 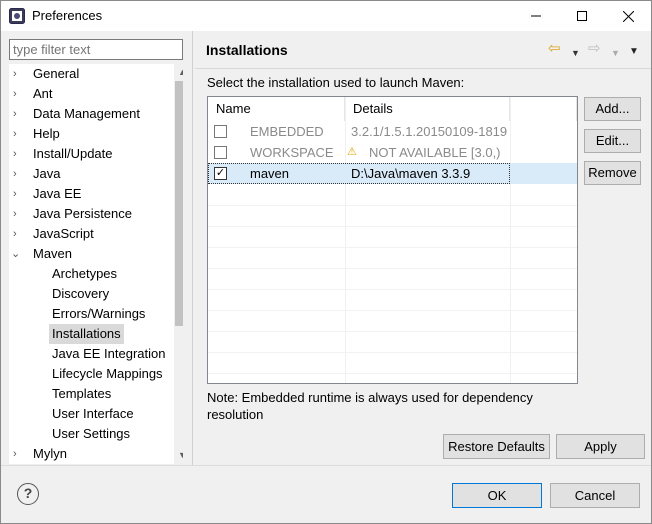 What do you see at coordinates (276, 109) in the screenshot?
I see `column-header-name: Name` at bounding box center [276, 109].